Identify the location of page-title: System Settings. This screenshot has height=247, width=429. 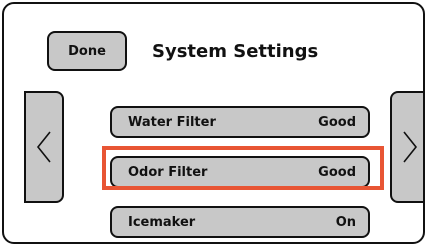
(235, 51).